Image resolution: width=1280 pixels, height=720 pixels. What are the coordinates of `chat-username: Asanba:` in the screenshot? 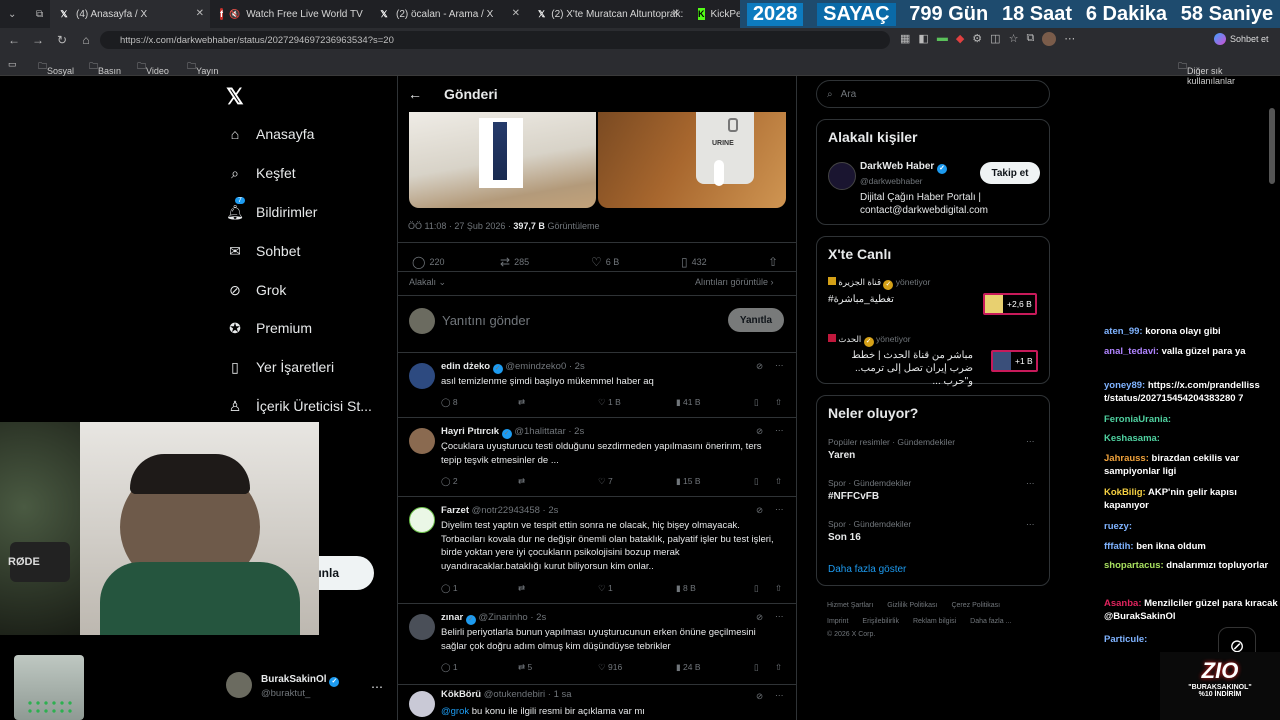 It's located at (1122, 603).